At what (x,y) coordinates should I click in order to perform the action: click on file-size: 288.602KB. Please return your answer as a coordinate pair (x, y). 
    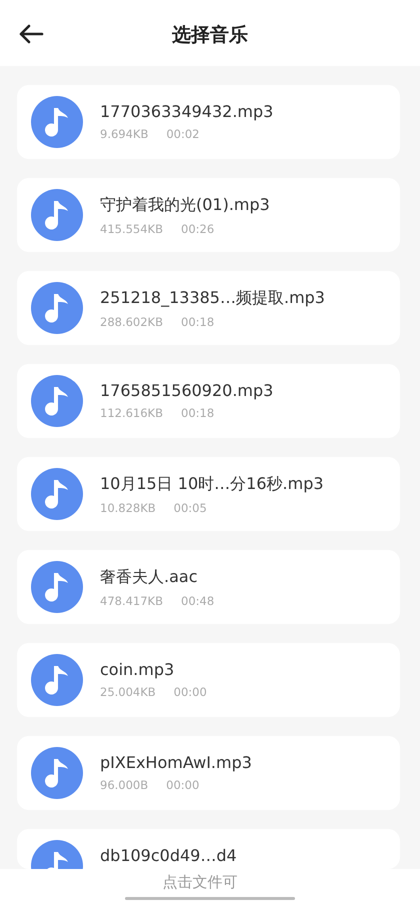
    Looking at the image, I should click on (131, 322).